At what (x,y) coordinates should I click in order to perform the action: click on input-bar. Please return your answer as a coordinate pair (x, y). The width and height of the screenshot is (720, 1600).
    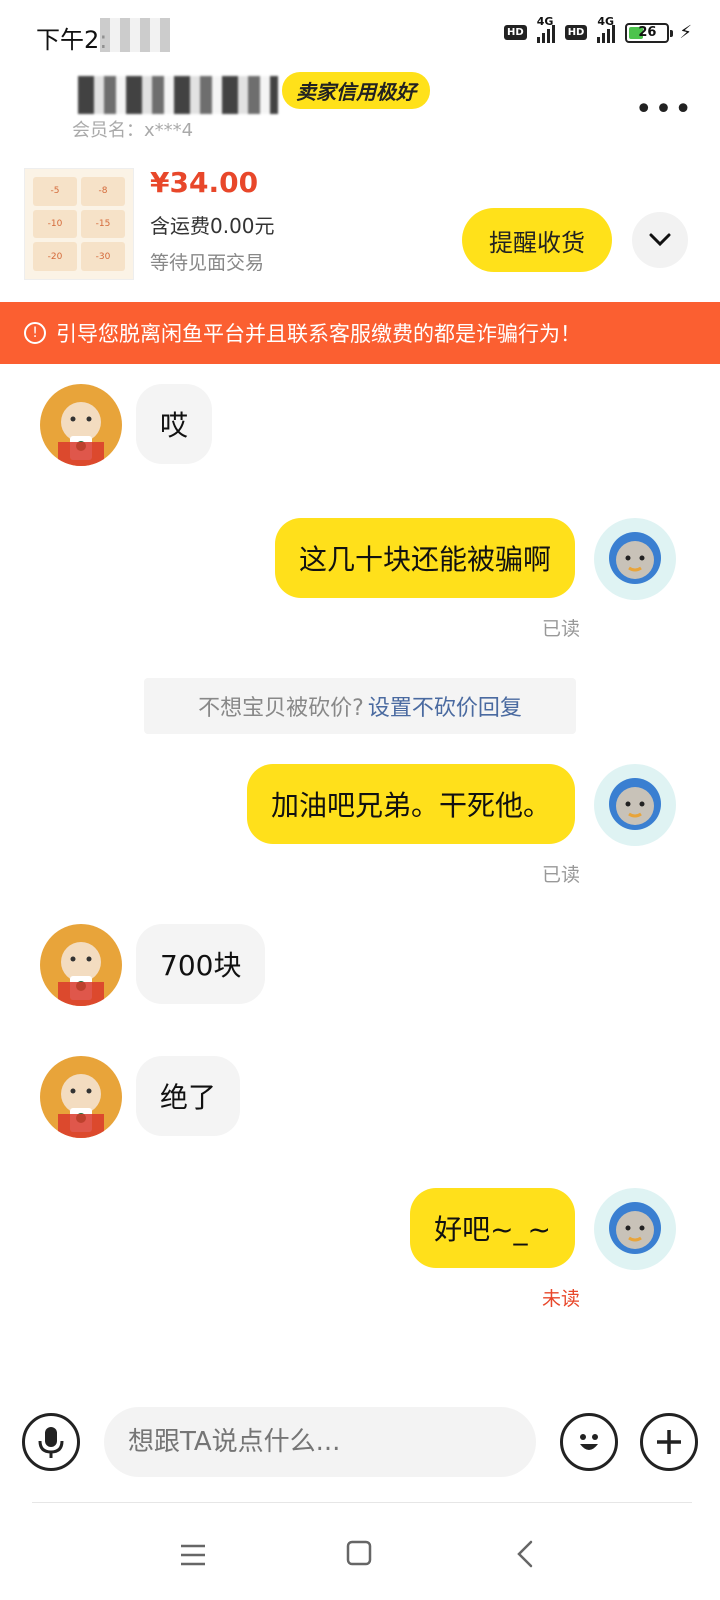
    Looking at the image, I should click on (360, 1445).